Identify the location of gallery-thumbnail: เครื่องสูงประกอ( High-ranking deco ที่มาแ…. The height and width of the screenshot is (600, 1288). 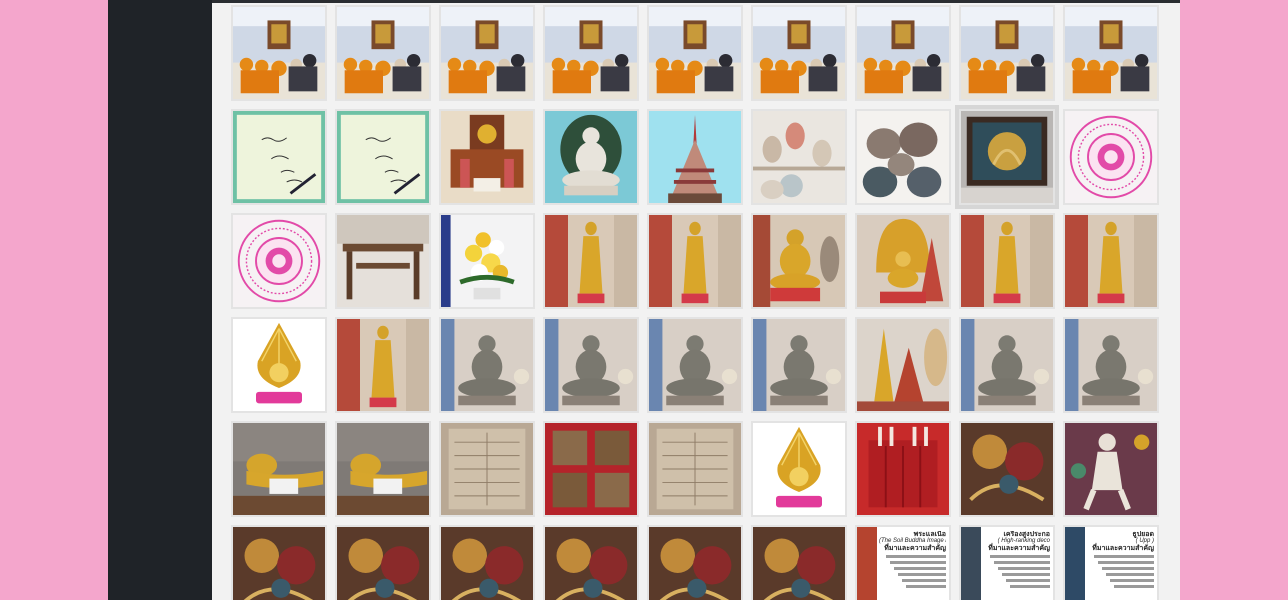
(1007, 562).